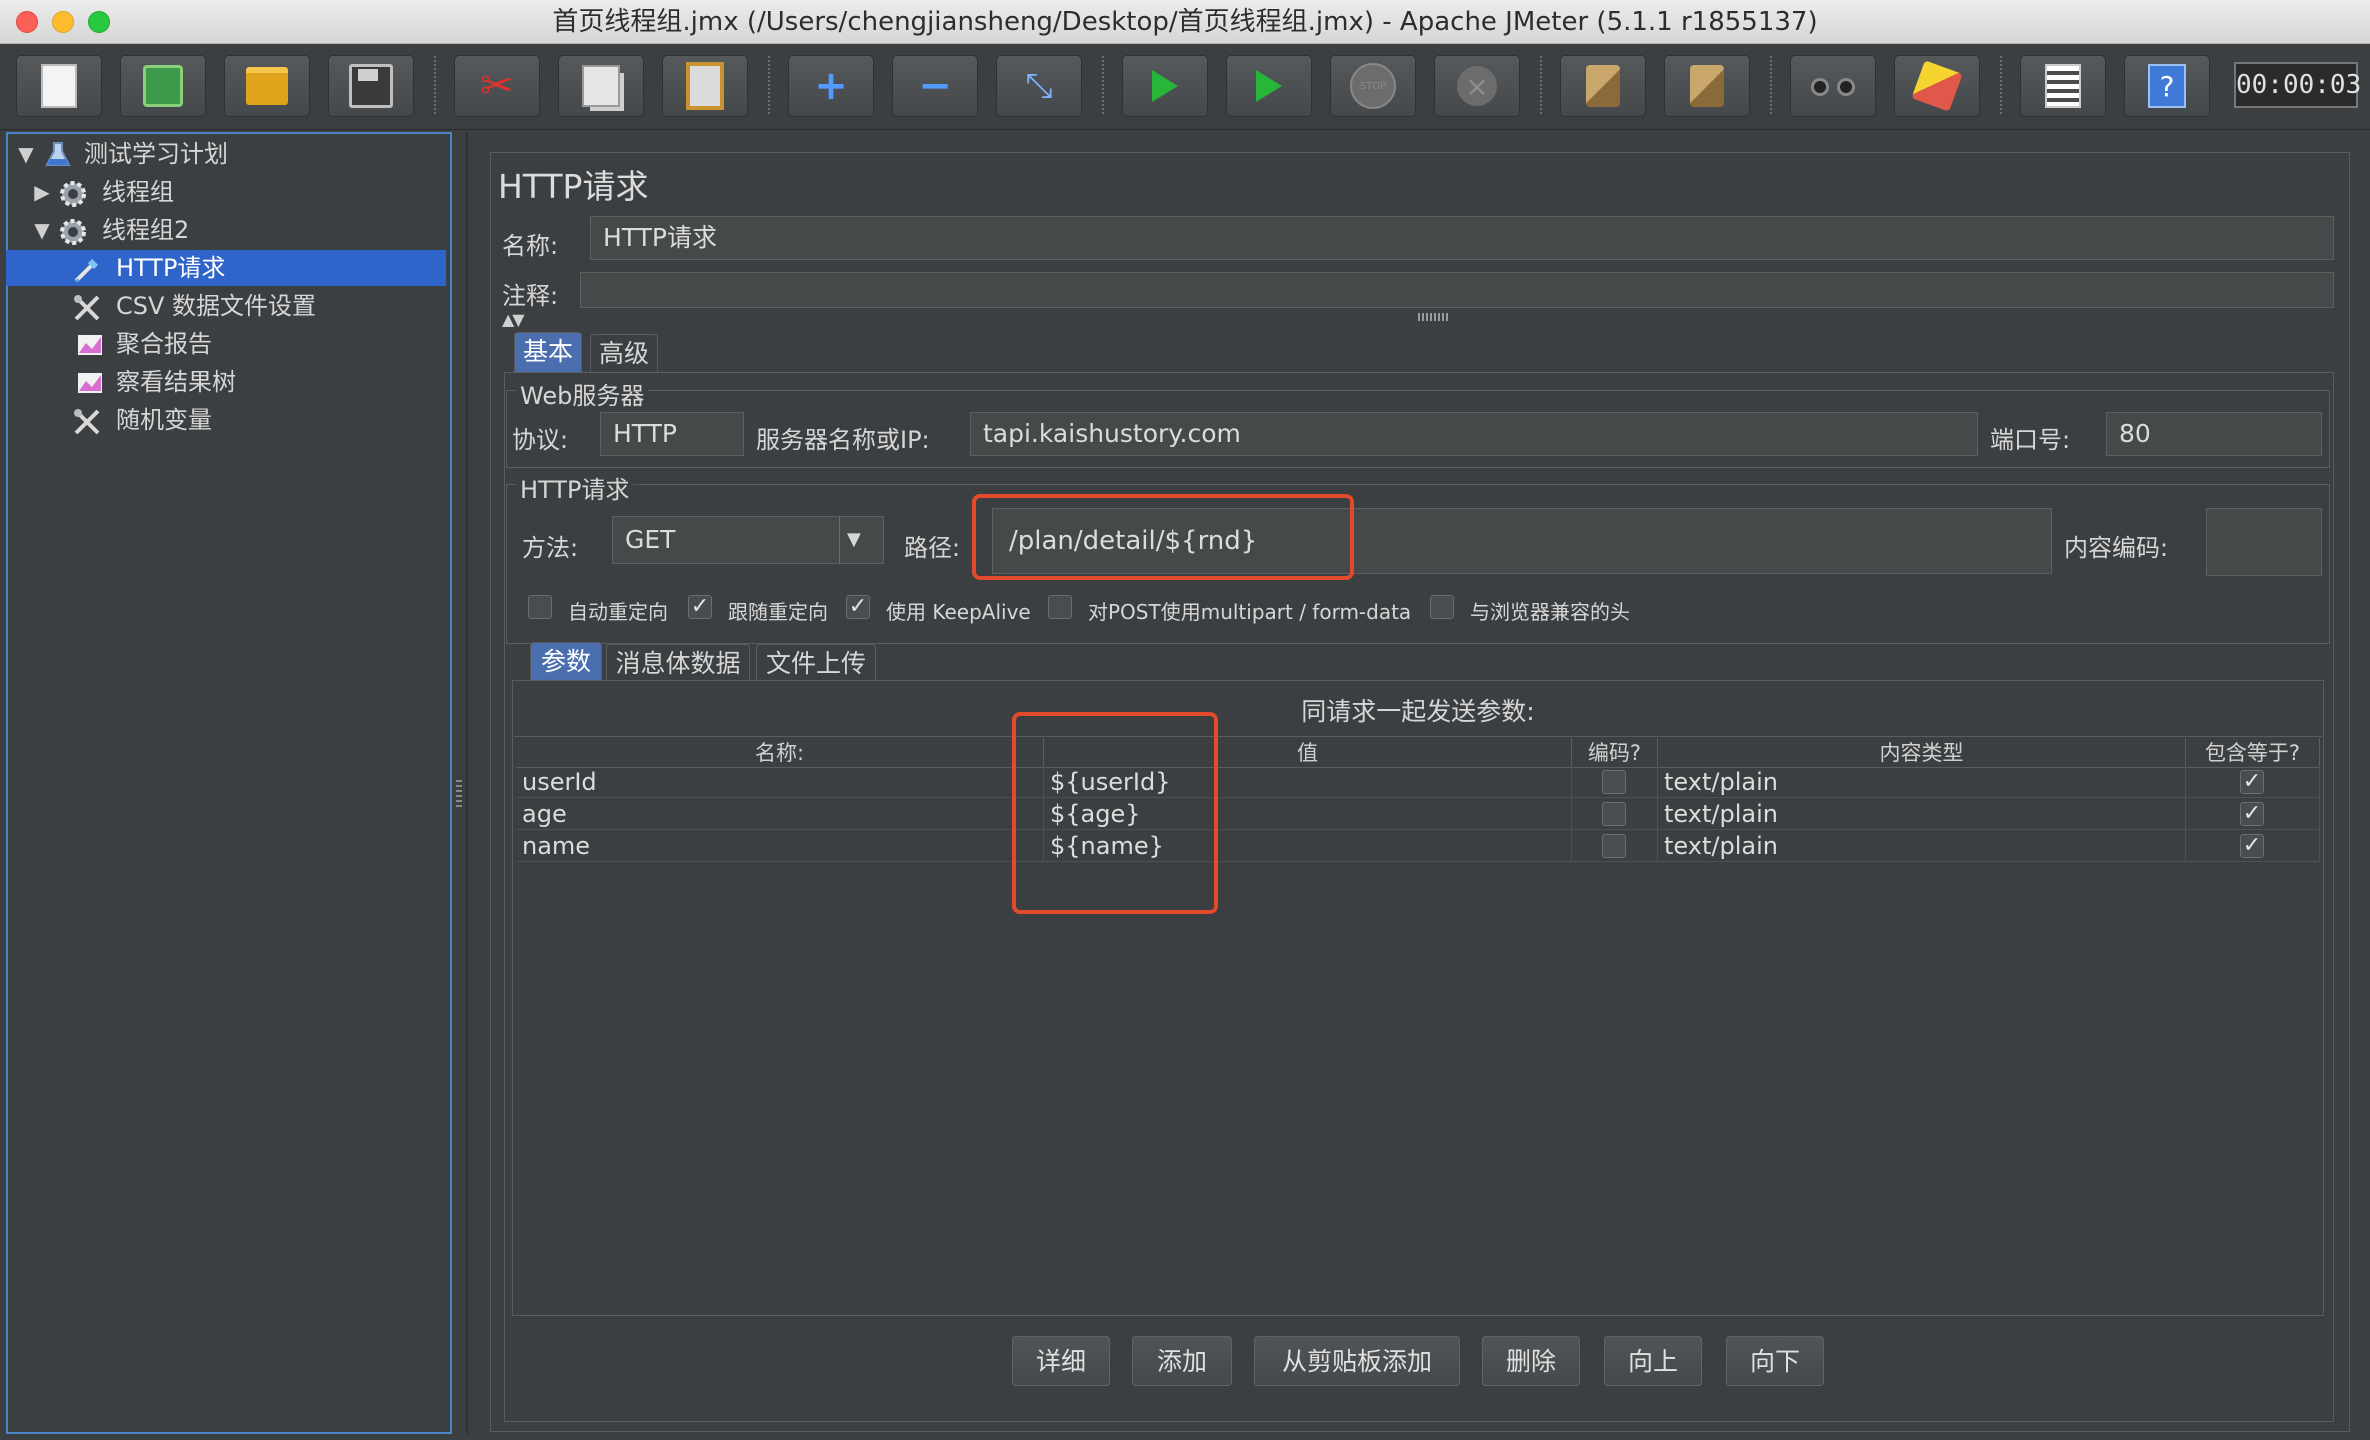 The width and height of the screenshot is (2370, 1440). I want to click on comment-label: 注释:, so click(530, 296).